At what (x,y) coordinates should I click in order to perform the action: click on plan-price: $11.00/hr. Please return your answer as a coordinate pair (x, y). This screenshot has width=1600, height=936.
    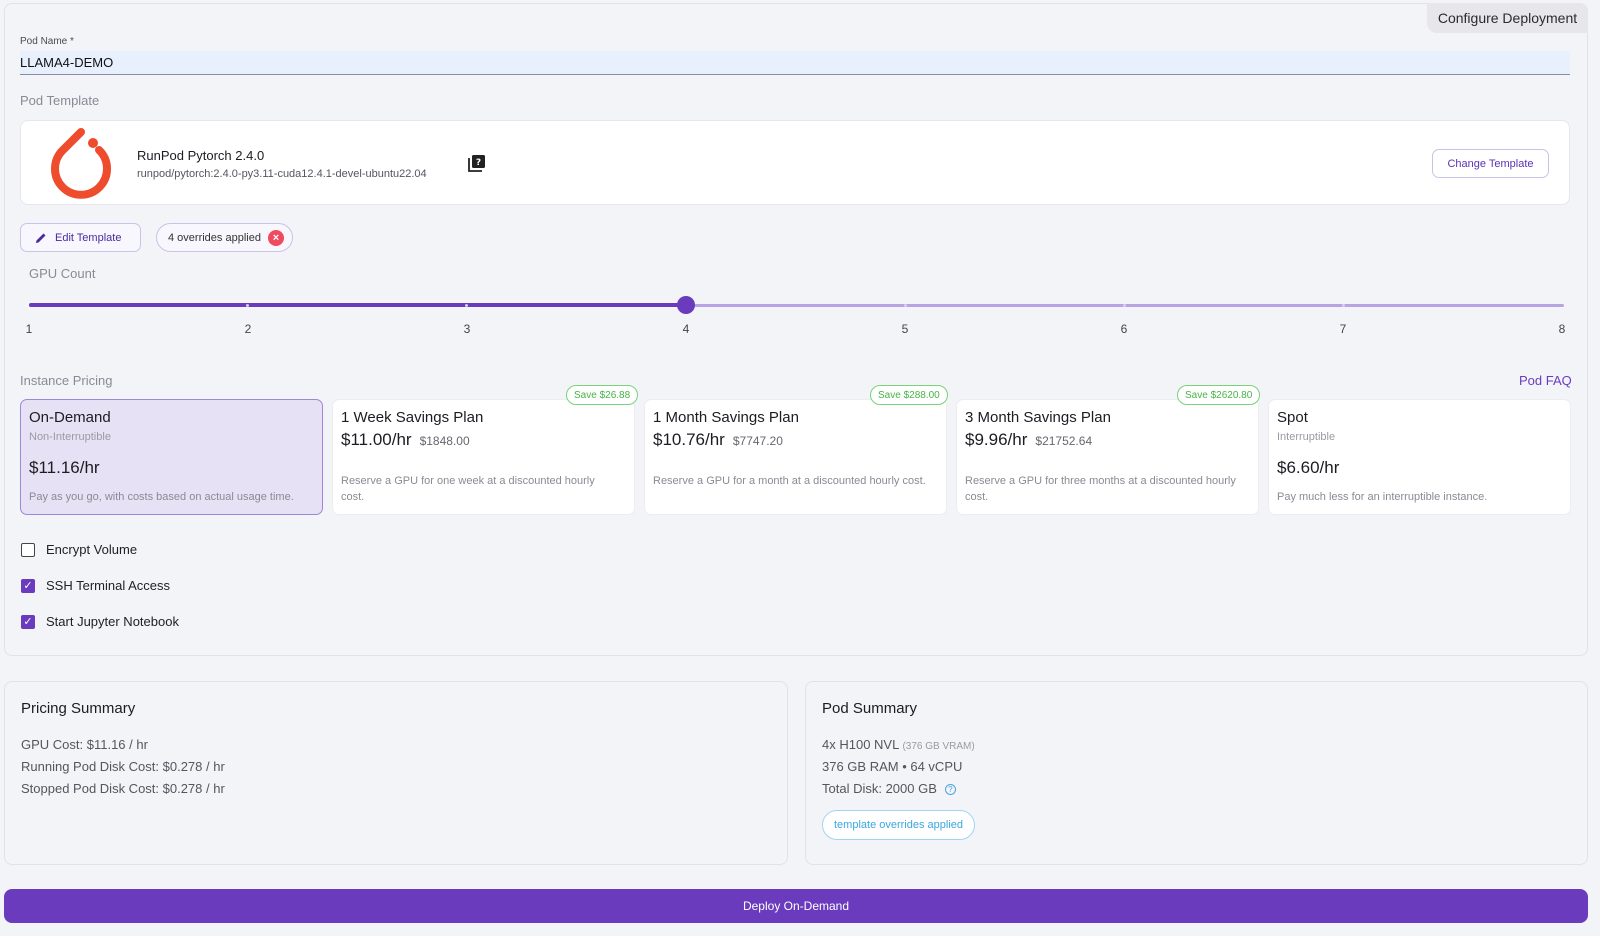
    Looking at the image, I should click on (376, 439).